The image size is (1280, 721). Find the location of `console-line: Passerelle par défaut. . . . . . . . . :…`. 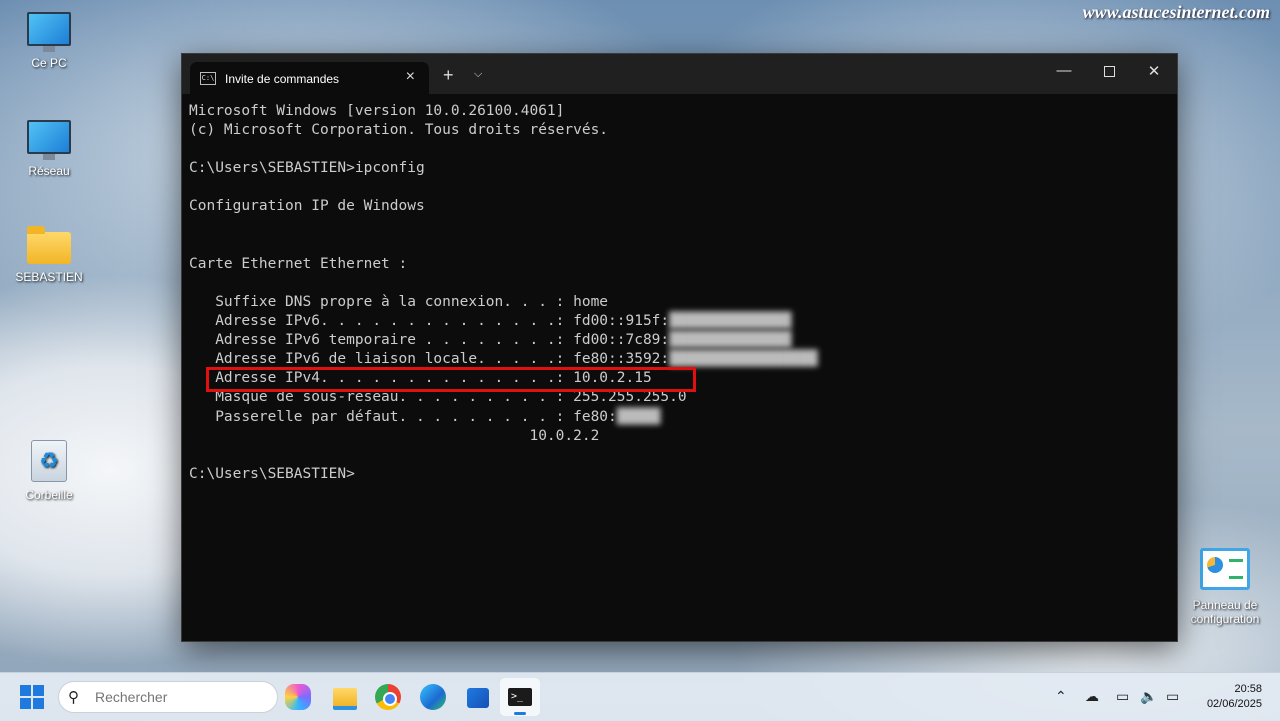

console-line: Passerelle par défaut. . . . . . . . . :… is located at coordinates (425, 416).